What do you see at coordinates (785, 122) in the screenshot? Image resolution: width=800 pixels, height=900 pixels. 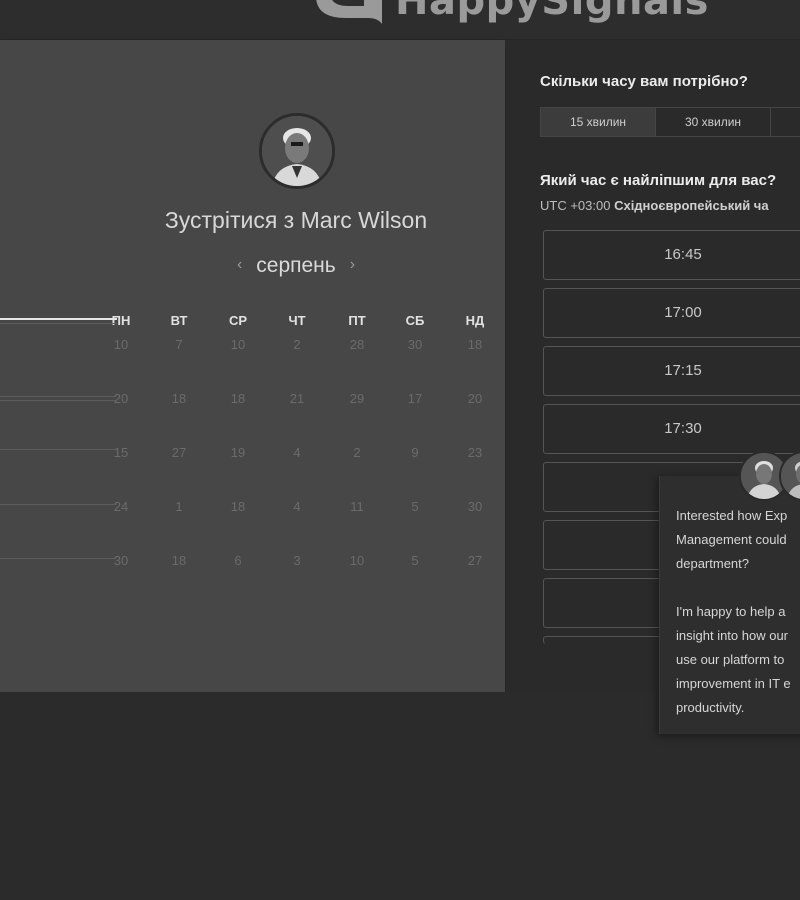 I see `duration-option-more` at bounding box center [785, 122].